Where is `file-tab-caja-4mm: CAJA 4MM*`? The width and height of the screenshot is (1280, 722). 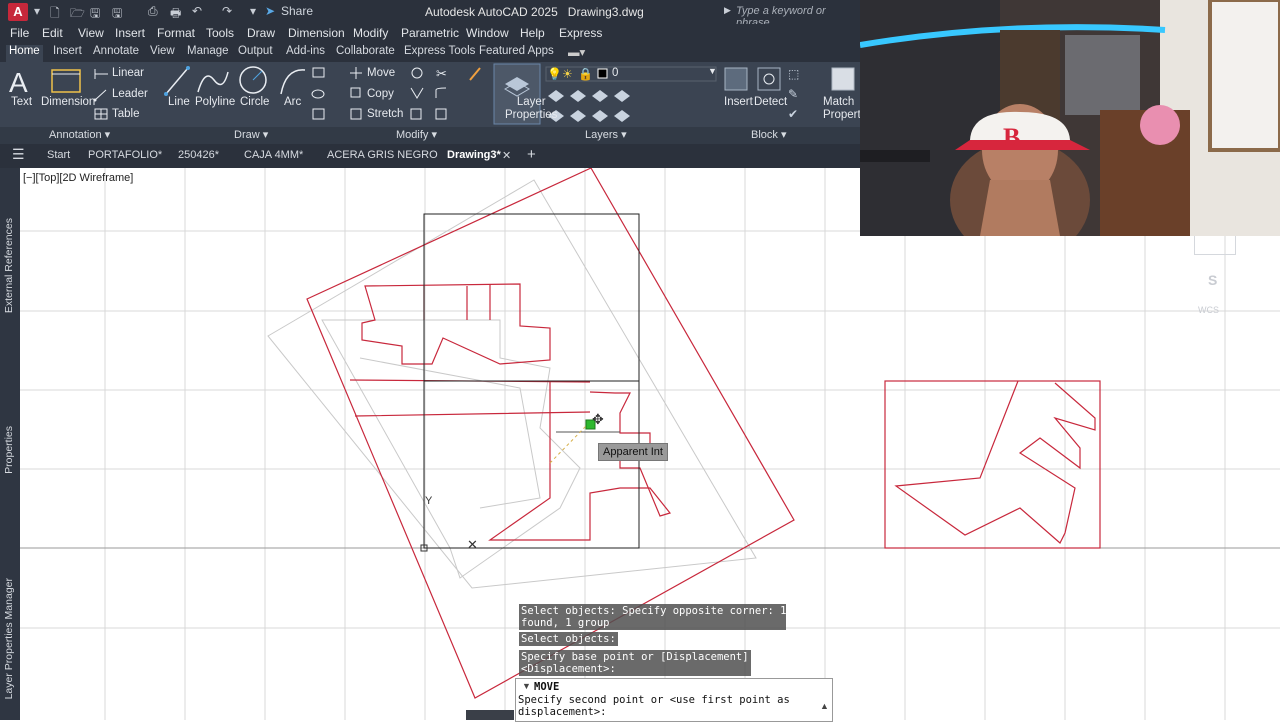
file-tab-caja-4mm: CAJA 4MM* is located at coordinates (273, 155).